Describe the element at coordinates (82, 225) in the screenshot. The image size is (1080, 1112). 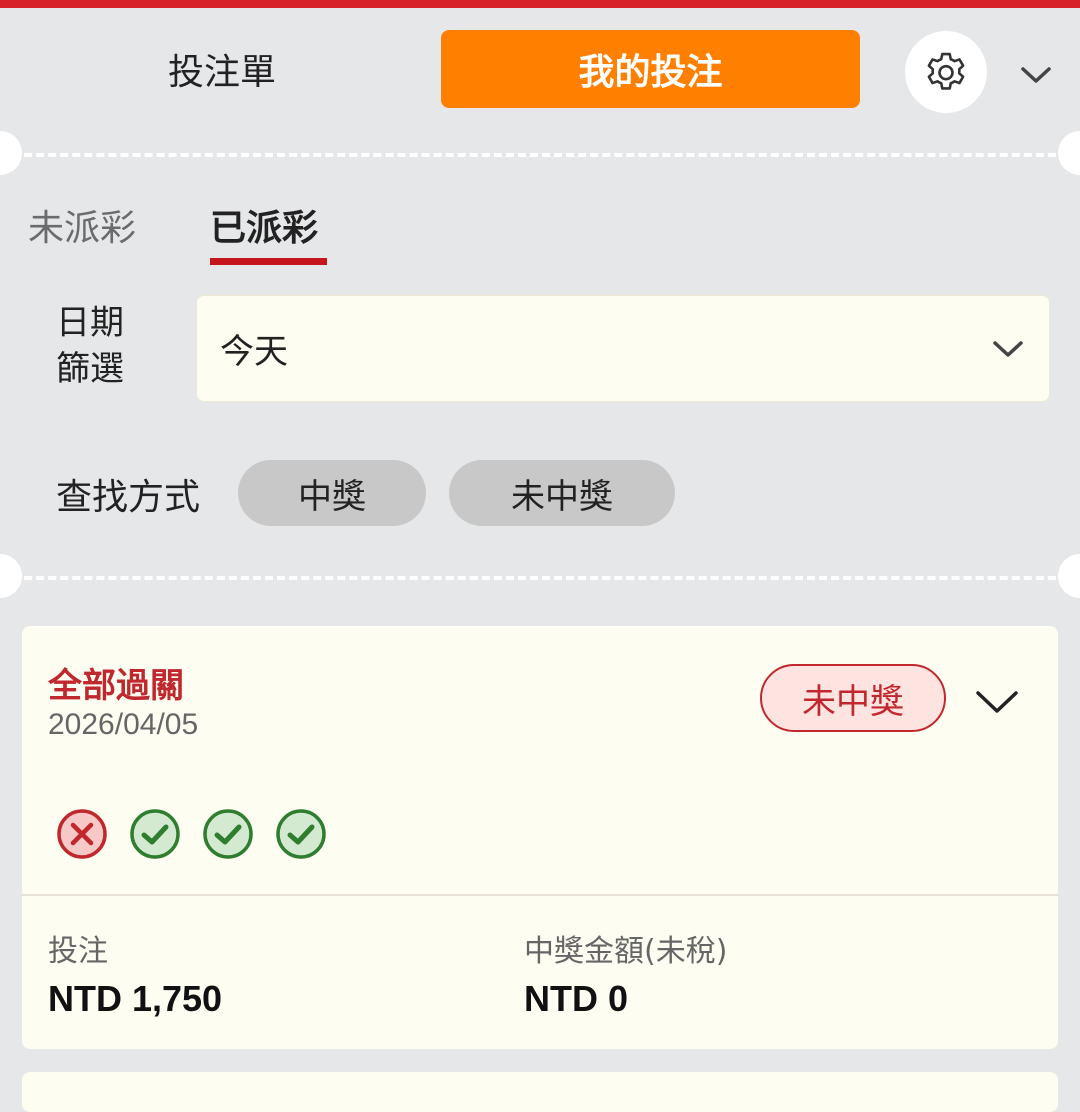
I see `tab-unsettled: 未派彩` at that location.